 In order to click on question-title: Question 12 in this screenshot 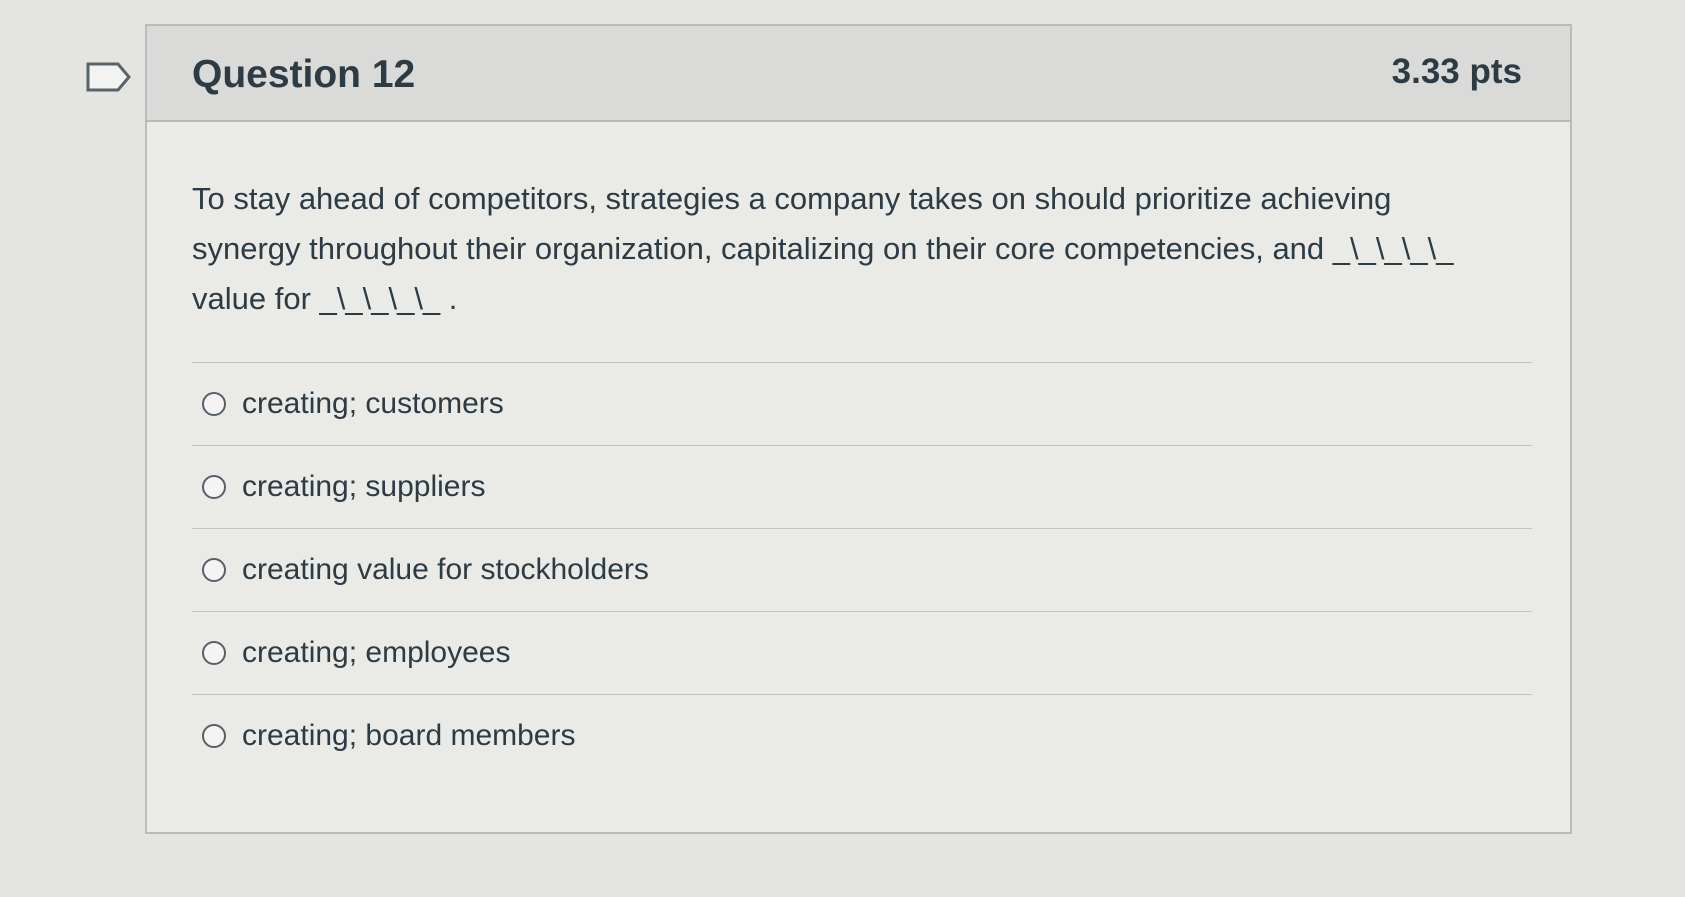, I will do `click(304, 74)`.